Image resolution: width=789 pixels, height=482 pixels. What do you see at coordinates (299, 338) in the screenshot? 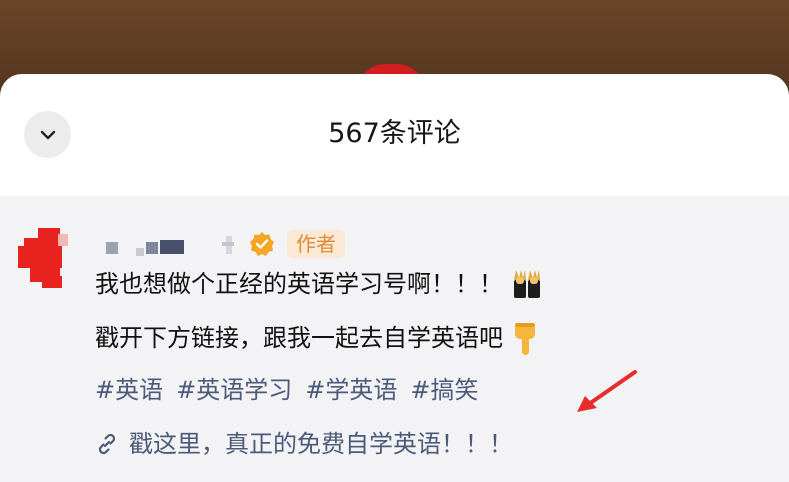
I see `comment-line-2-text: 戳开下方链接，跟我一起去自学英语吧` at bounding box center [299, 338].